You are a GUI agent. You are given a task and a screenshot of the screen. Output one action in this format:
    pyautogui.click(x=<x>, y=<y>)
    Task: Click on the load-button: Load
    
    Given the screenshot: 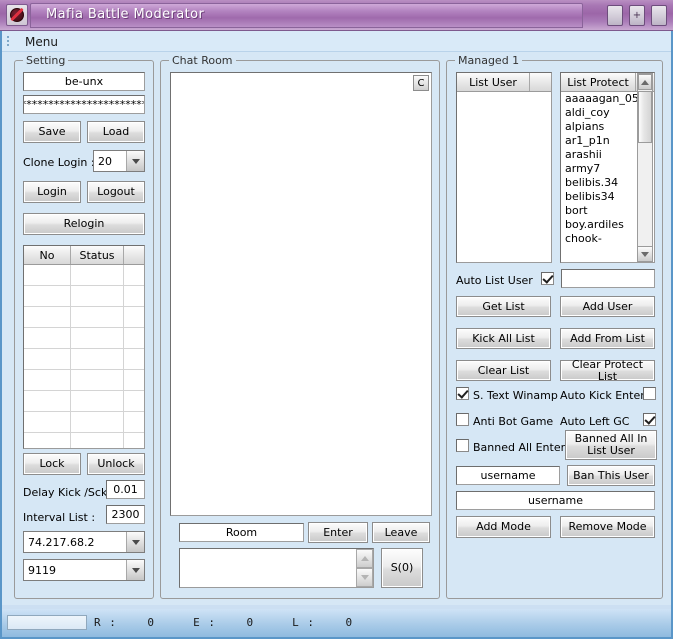 What is the action you would take?
    pyautogui.click(x=116, y=132)
    